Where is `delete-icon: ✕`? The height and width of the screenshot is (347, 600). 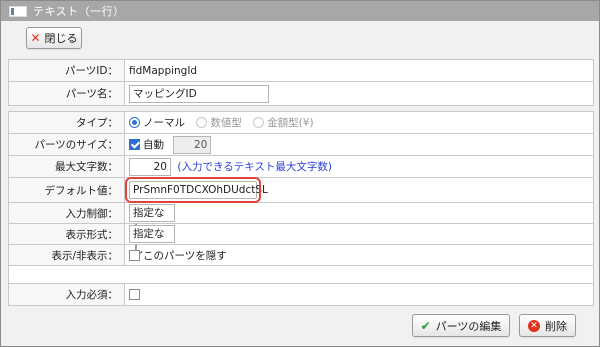 delete-icon: ✕ is located at coordinates (534, 325).